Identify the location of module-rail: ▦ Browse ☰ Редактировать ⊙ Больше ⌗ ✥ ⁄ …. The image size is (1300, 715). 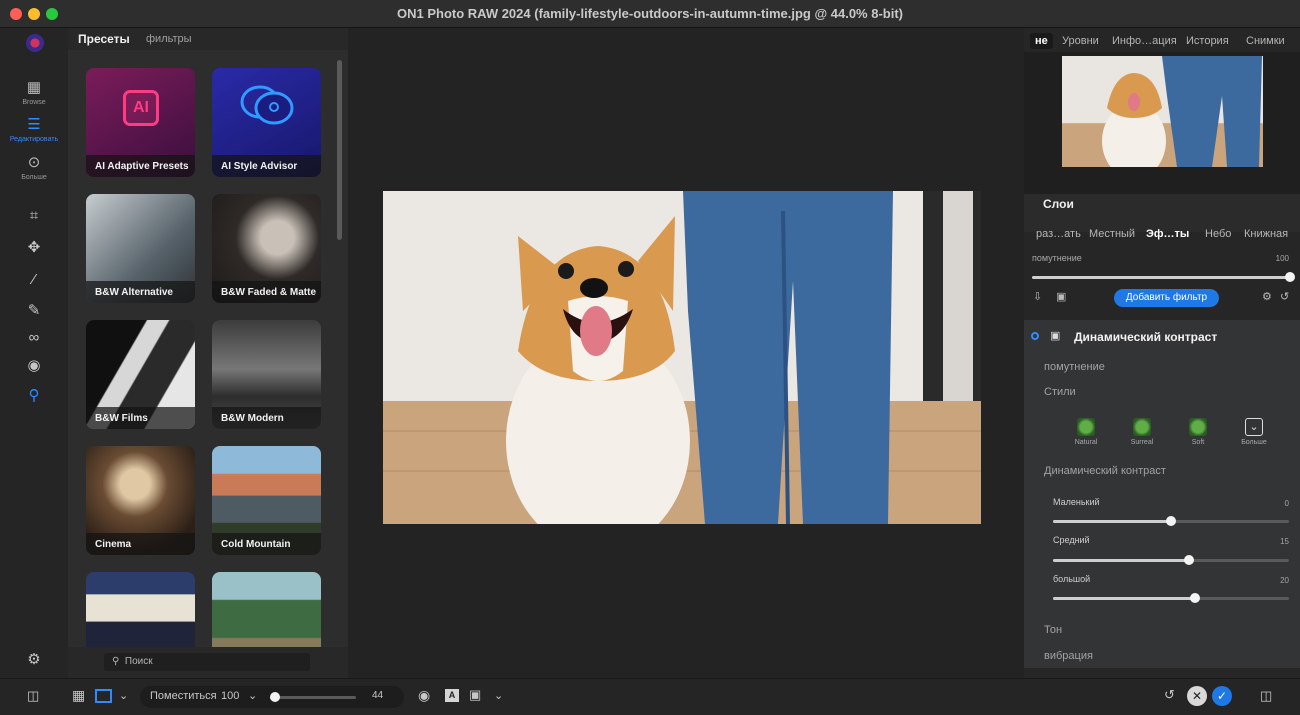
(34, 353).